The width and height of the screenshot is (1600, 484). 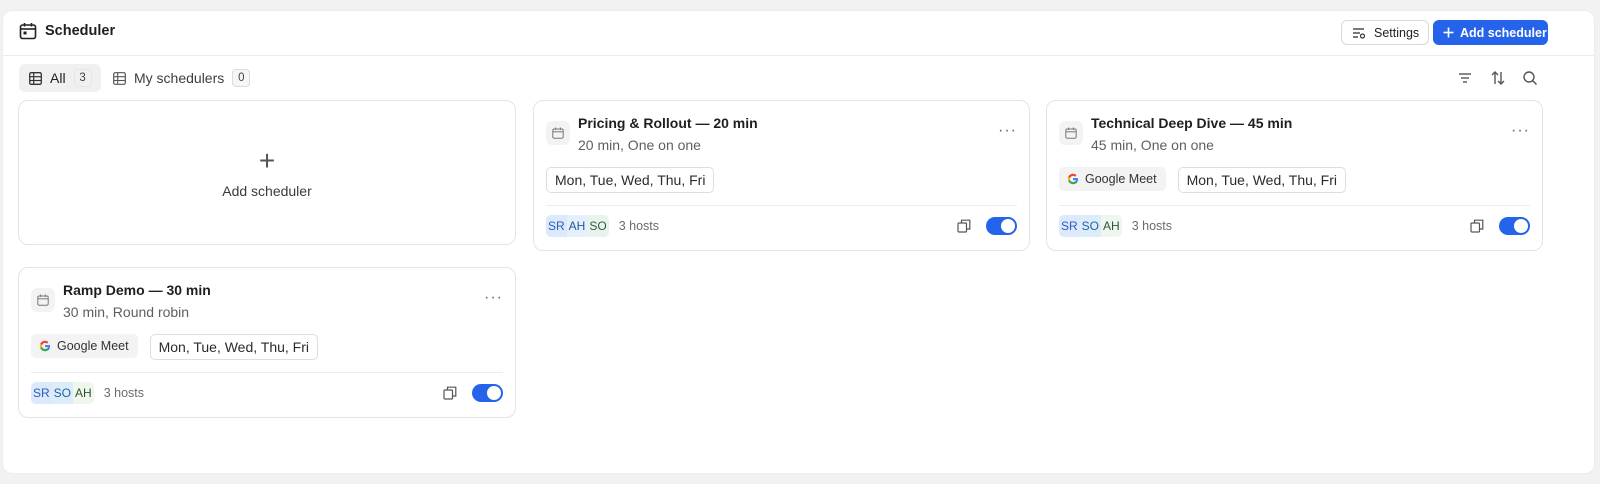 What do you see at coordinates (80, 31) in the screenshot?
I see `page-title: Scheduler` at bounding box center [80, 31].